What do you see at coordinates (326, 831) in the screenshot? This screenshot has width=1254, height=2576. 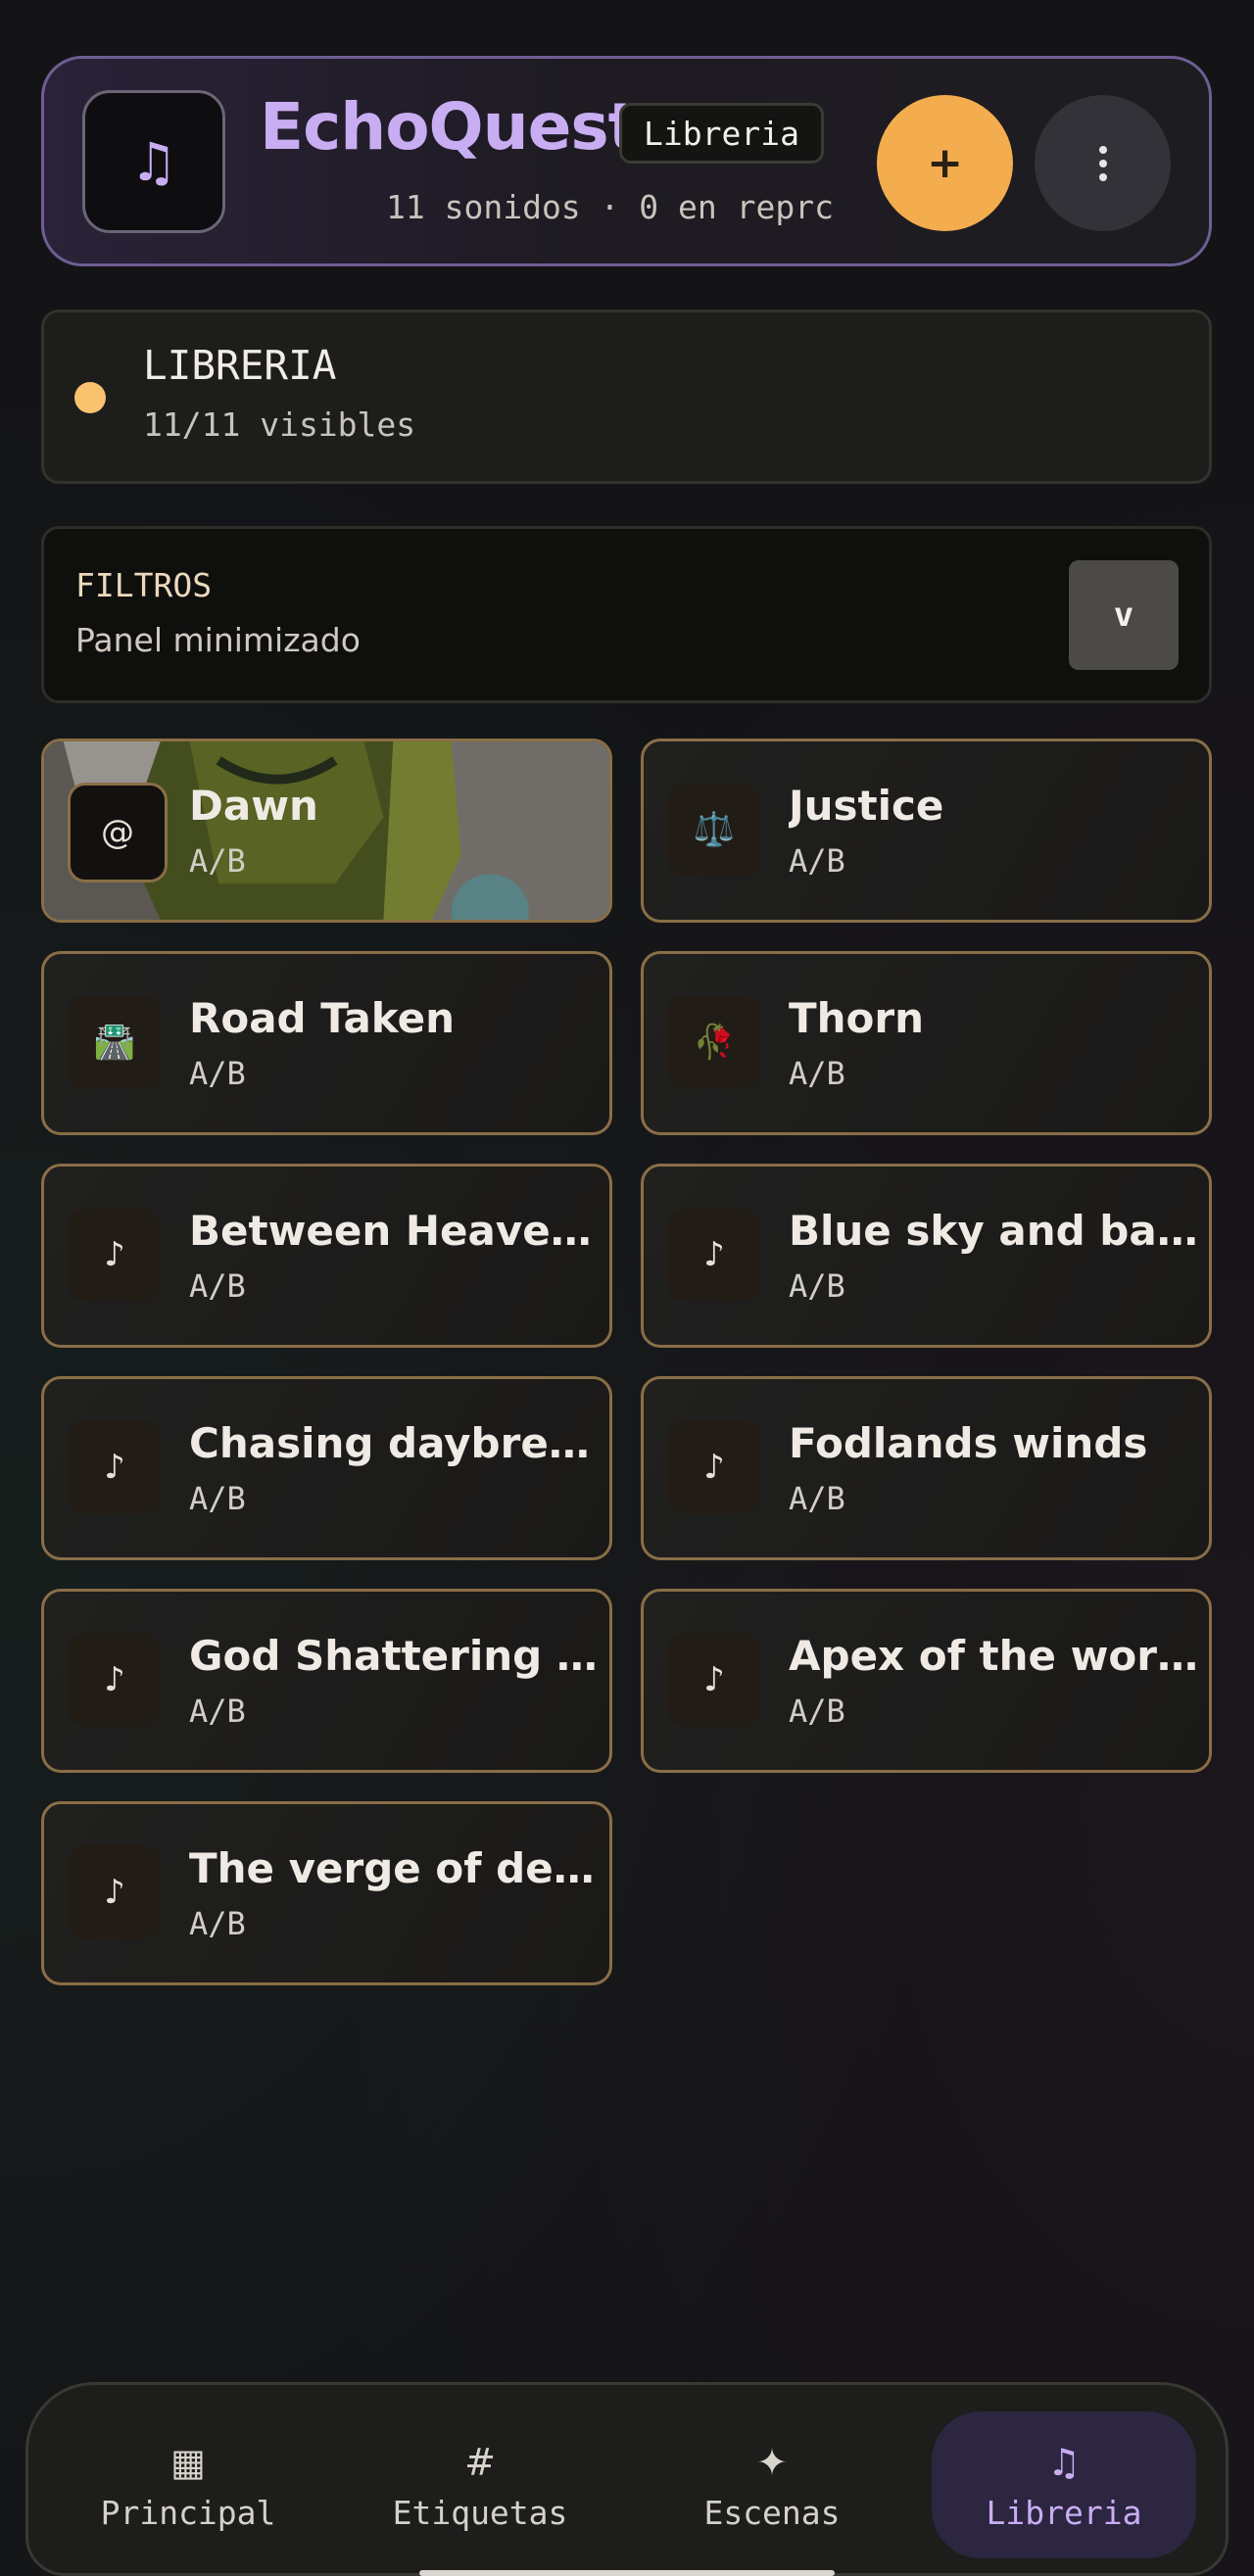 I see `sound-card: @ Dawn A/B` at bounding box center [326, 831].